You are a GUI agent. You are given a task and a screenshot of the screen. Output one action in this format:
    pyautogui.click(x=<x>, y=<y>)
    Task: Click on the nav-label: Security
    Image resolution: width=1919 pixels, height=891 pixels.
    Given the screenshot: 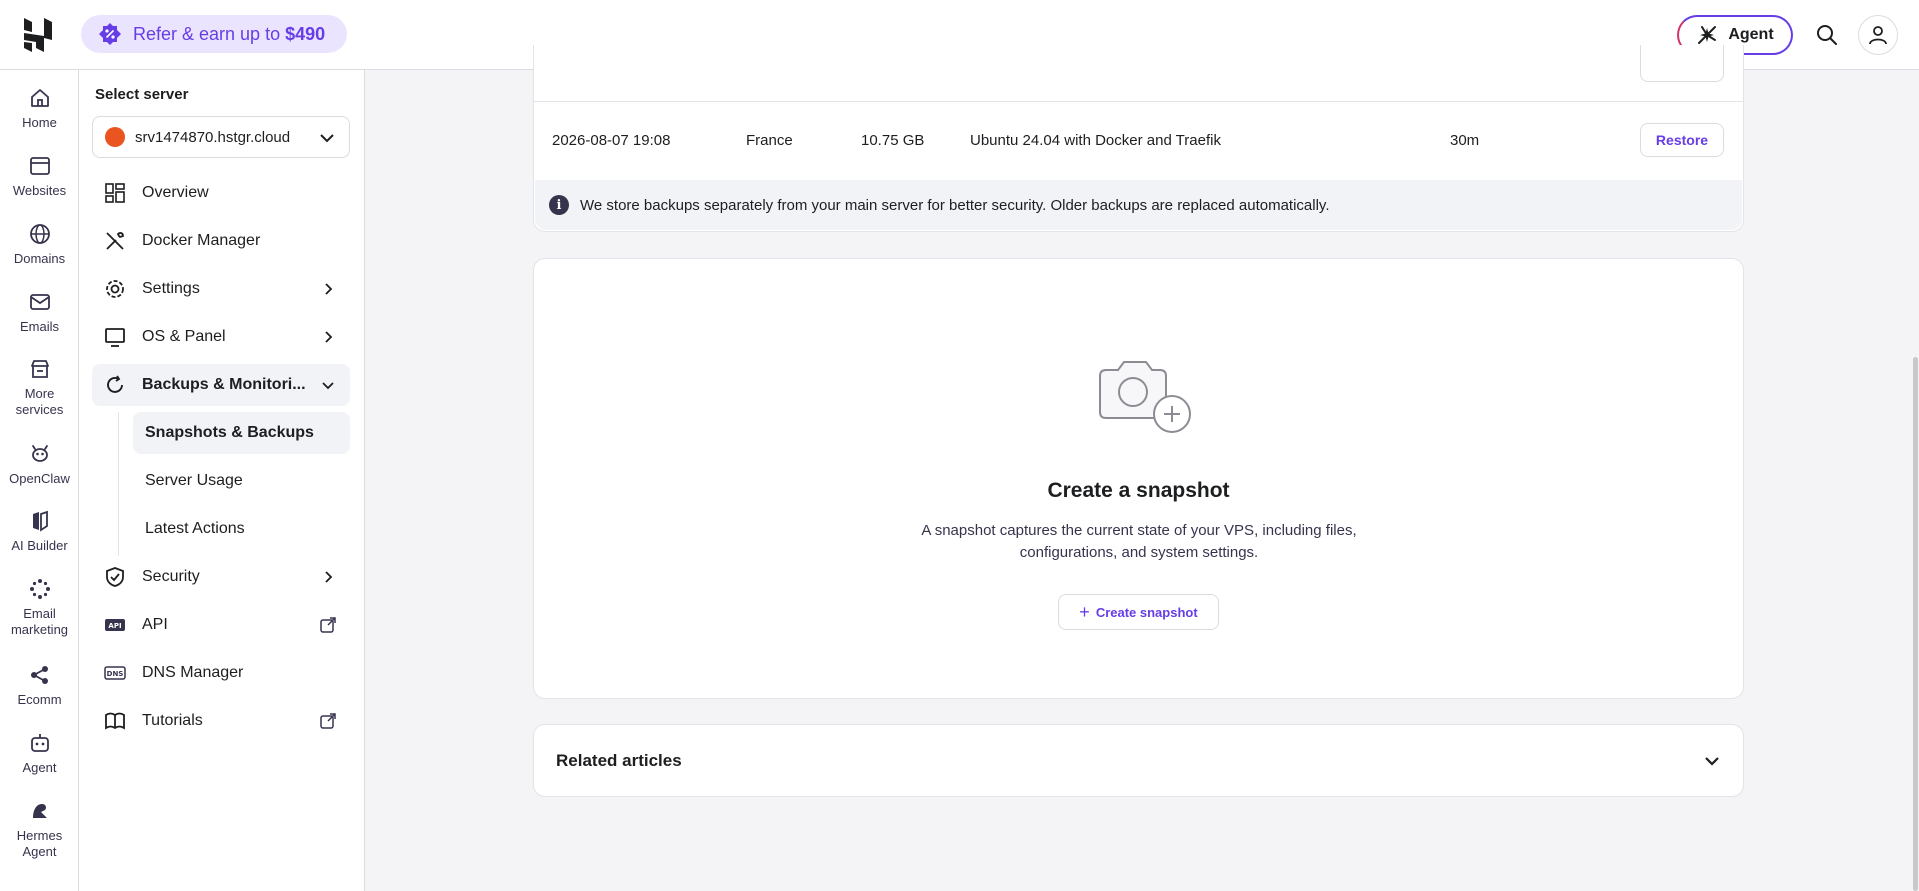 What is the action you would take?
    pyautogui.click(x=171, y=576)
    